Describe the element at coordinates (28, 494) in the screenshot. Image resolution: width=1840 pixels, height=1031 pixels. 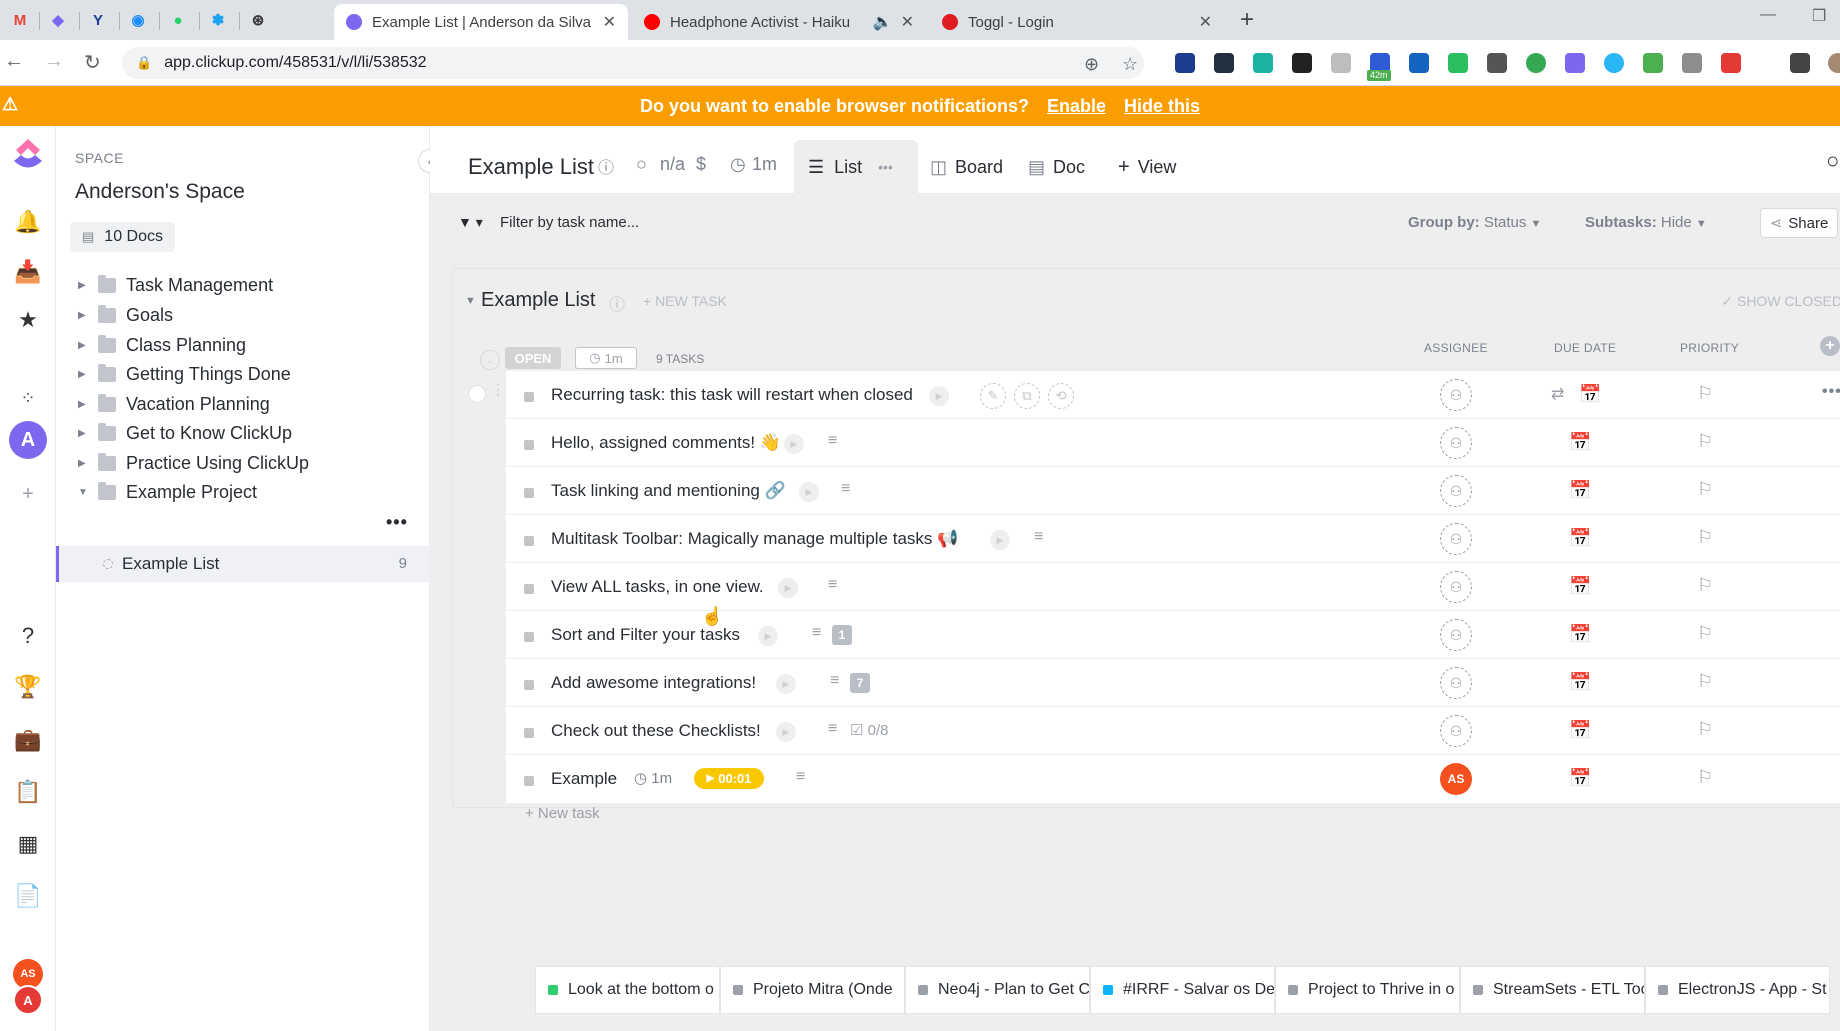
I see `plus-icon: +` at that location.